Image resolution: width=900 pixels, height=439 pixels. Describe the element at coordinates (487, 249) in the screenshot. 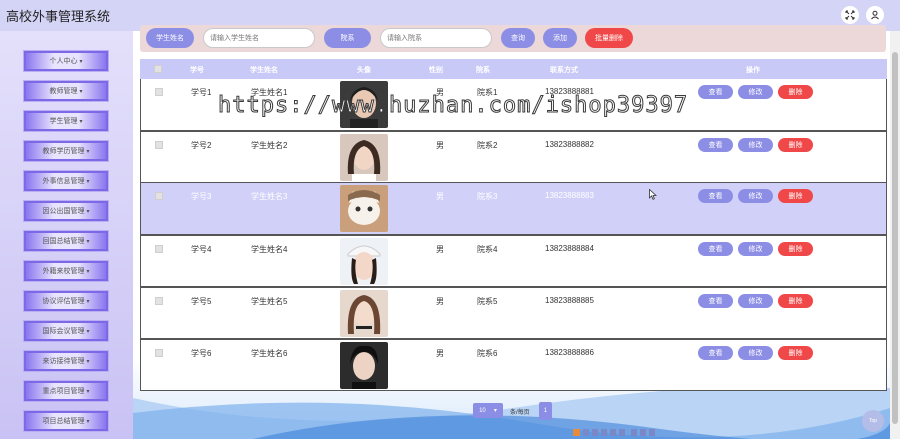

I see `cell-department: 院系4` at that location.